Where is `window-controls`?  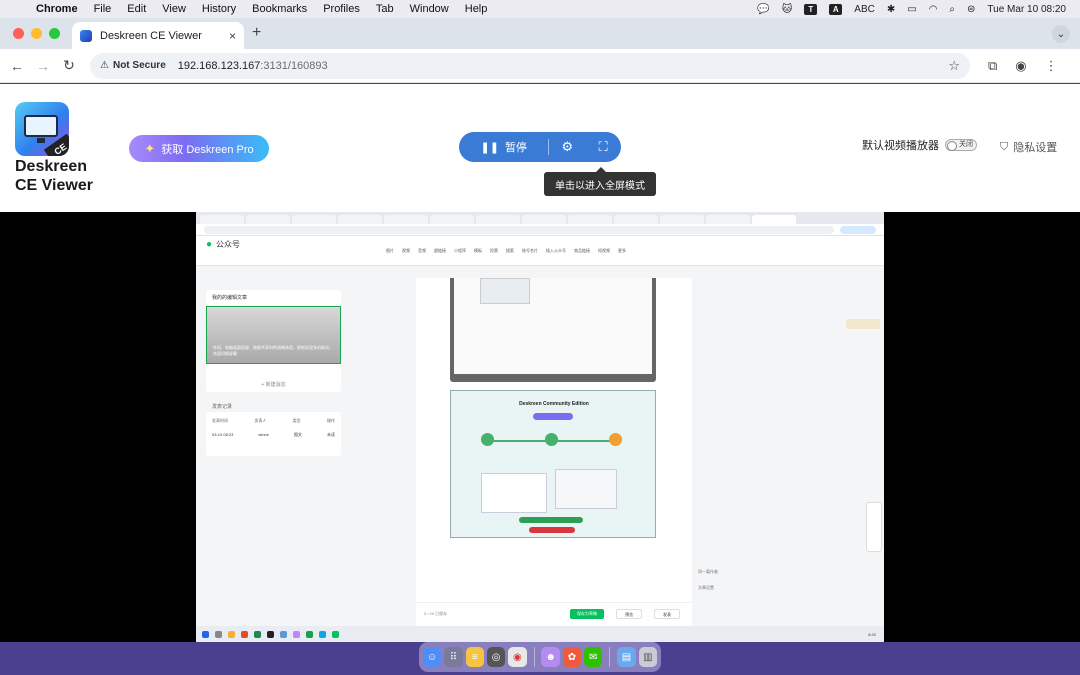
window-controls is located at coordinates (36, 33).